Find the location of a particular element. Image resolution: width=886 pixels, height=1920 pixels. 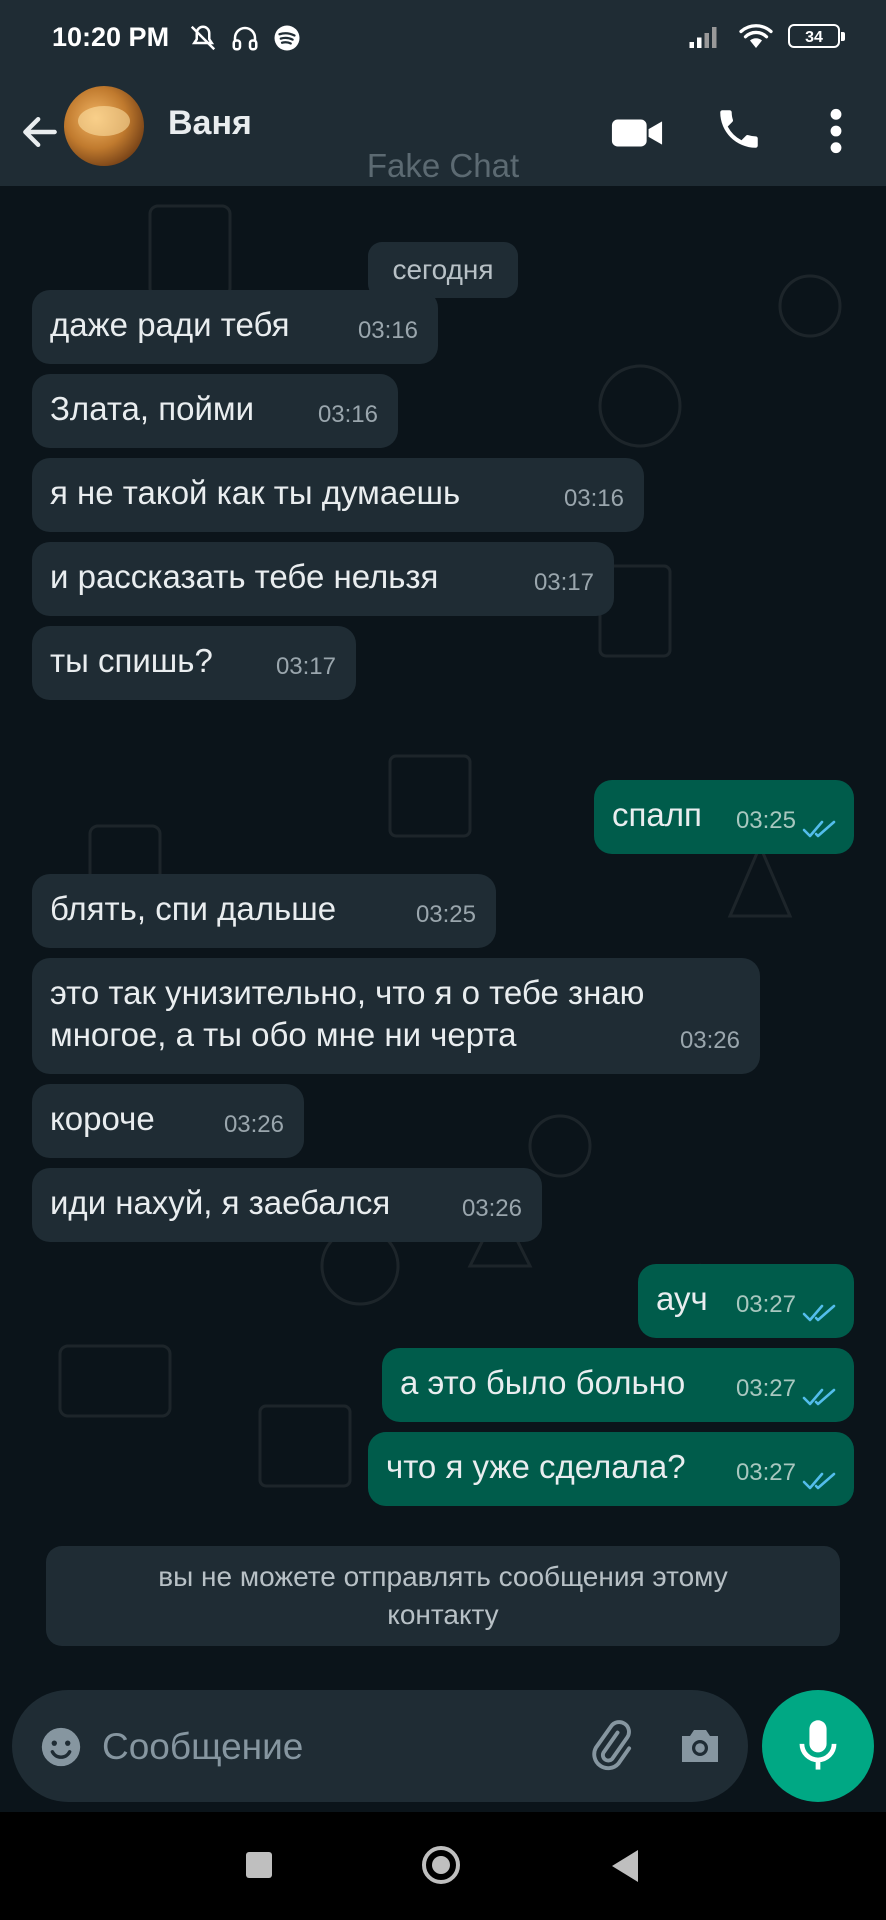

mic-button is located at coordinates (818, 1746).